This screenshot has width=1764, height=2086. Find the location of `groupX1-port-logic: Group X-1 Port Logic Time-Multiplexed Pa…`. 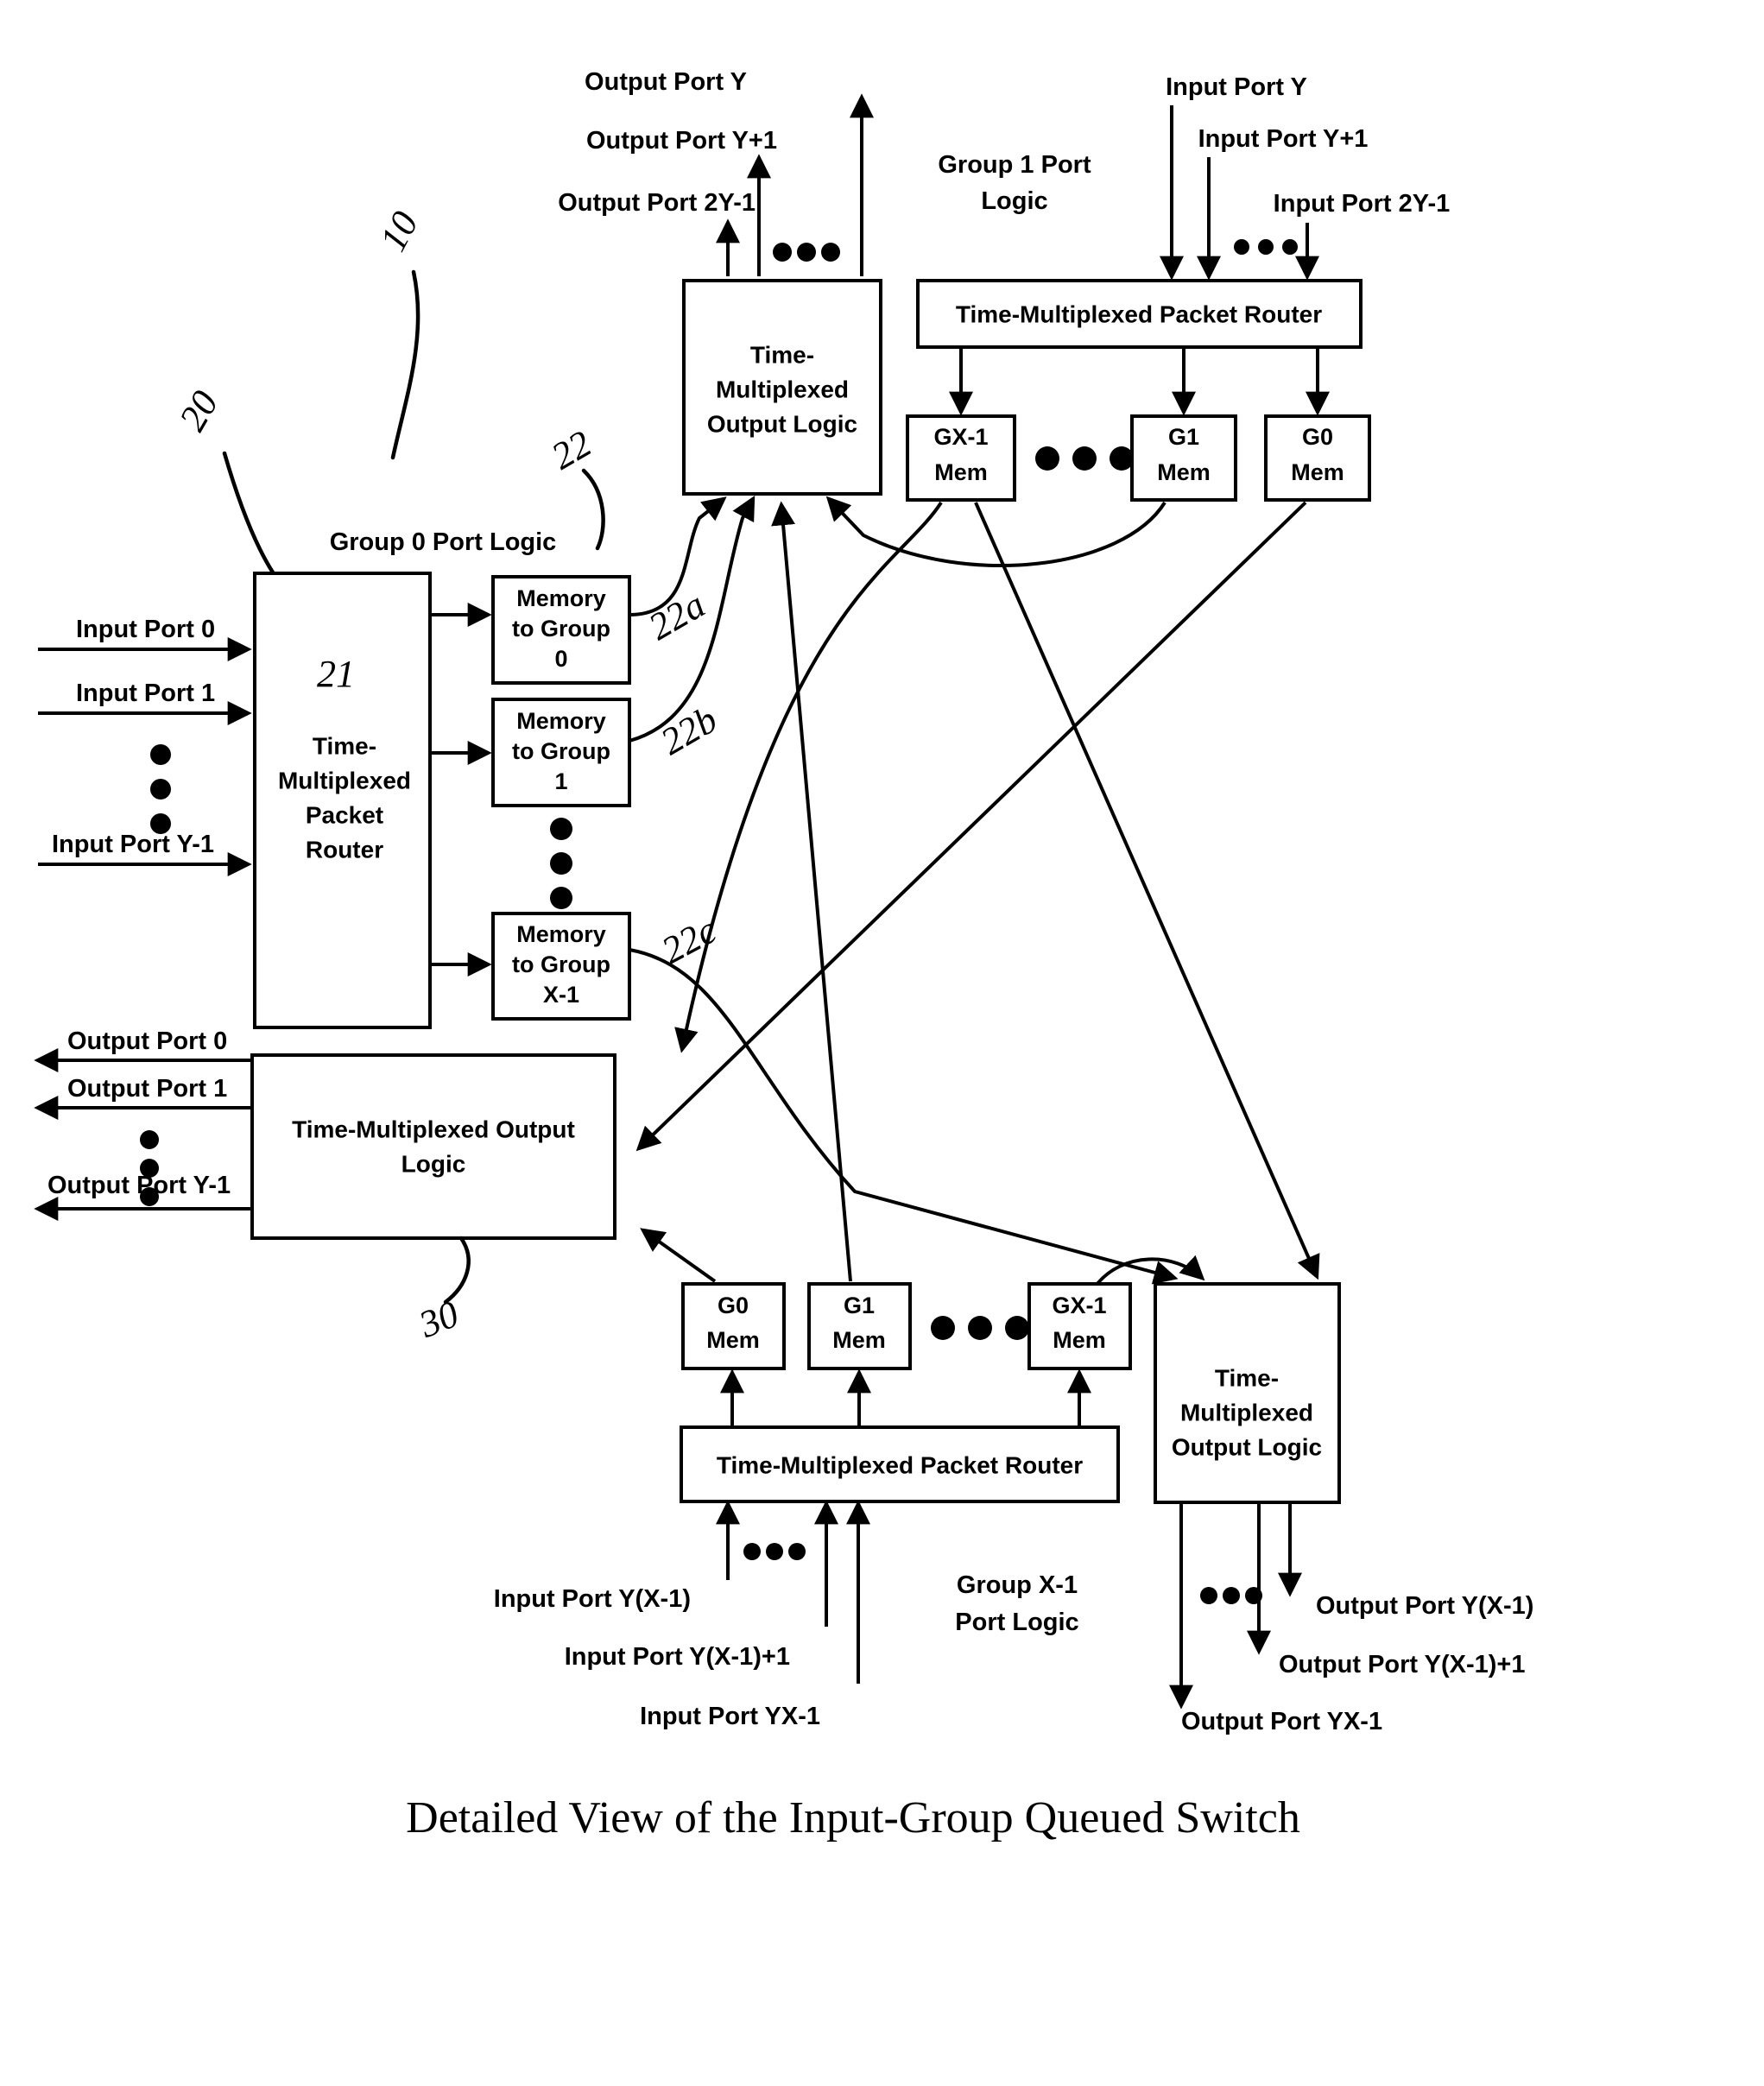

groupX1-port-logic: Group X-1 Port Logic Time-Multiplexed Pa… is located at coordinates (813, 1506).